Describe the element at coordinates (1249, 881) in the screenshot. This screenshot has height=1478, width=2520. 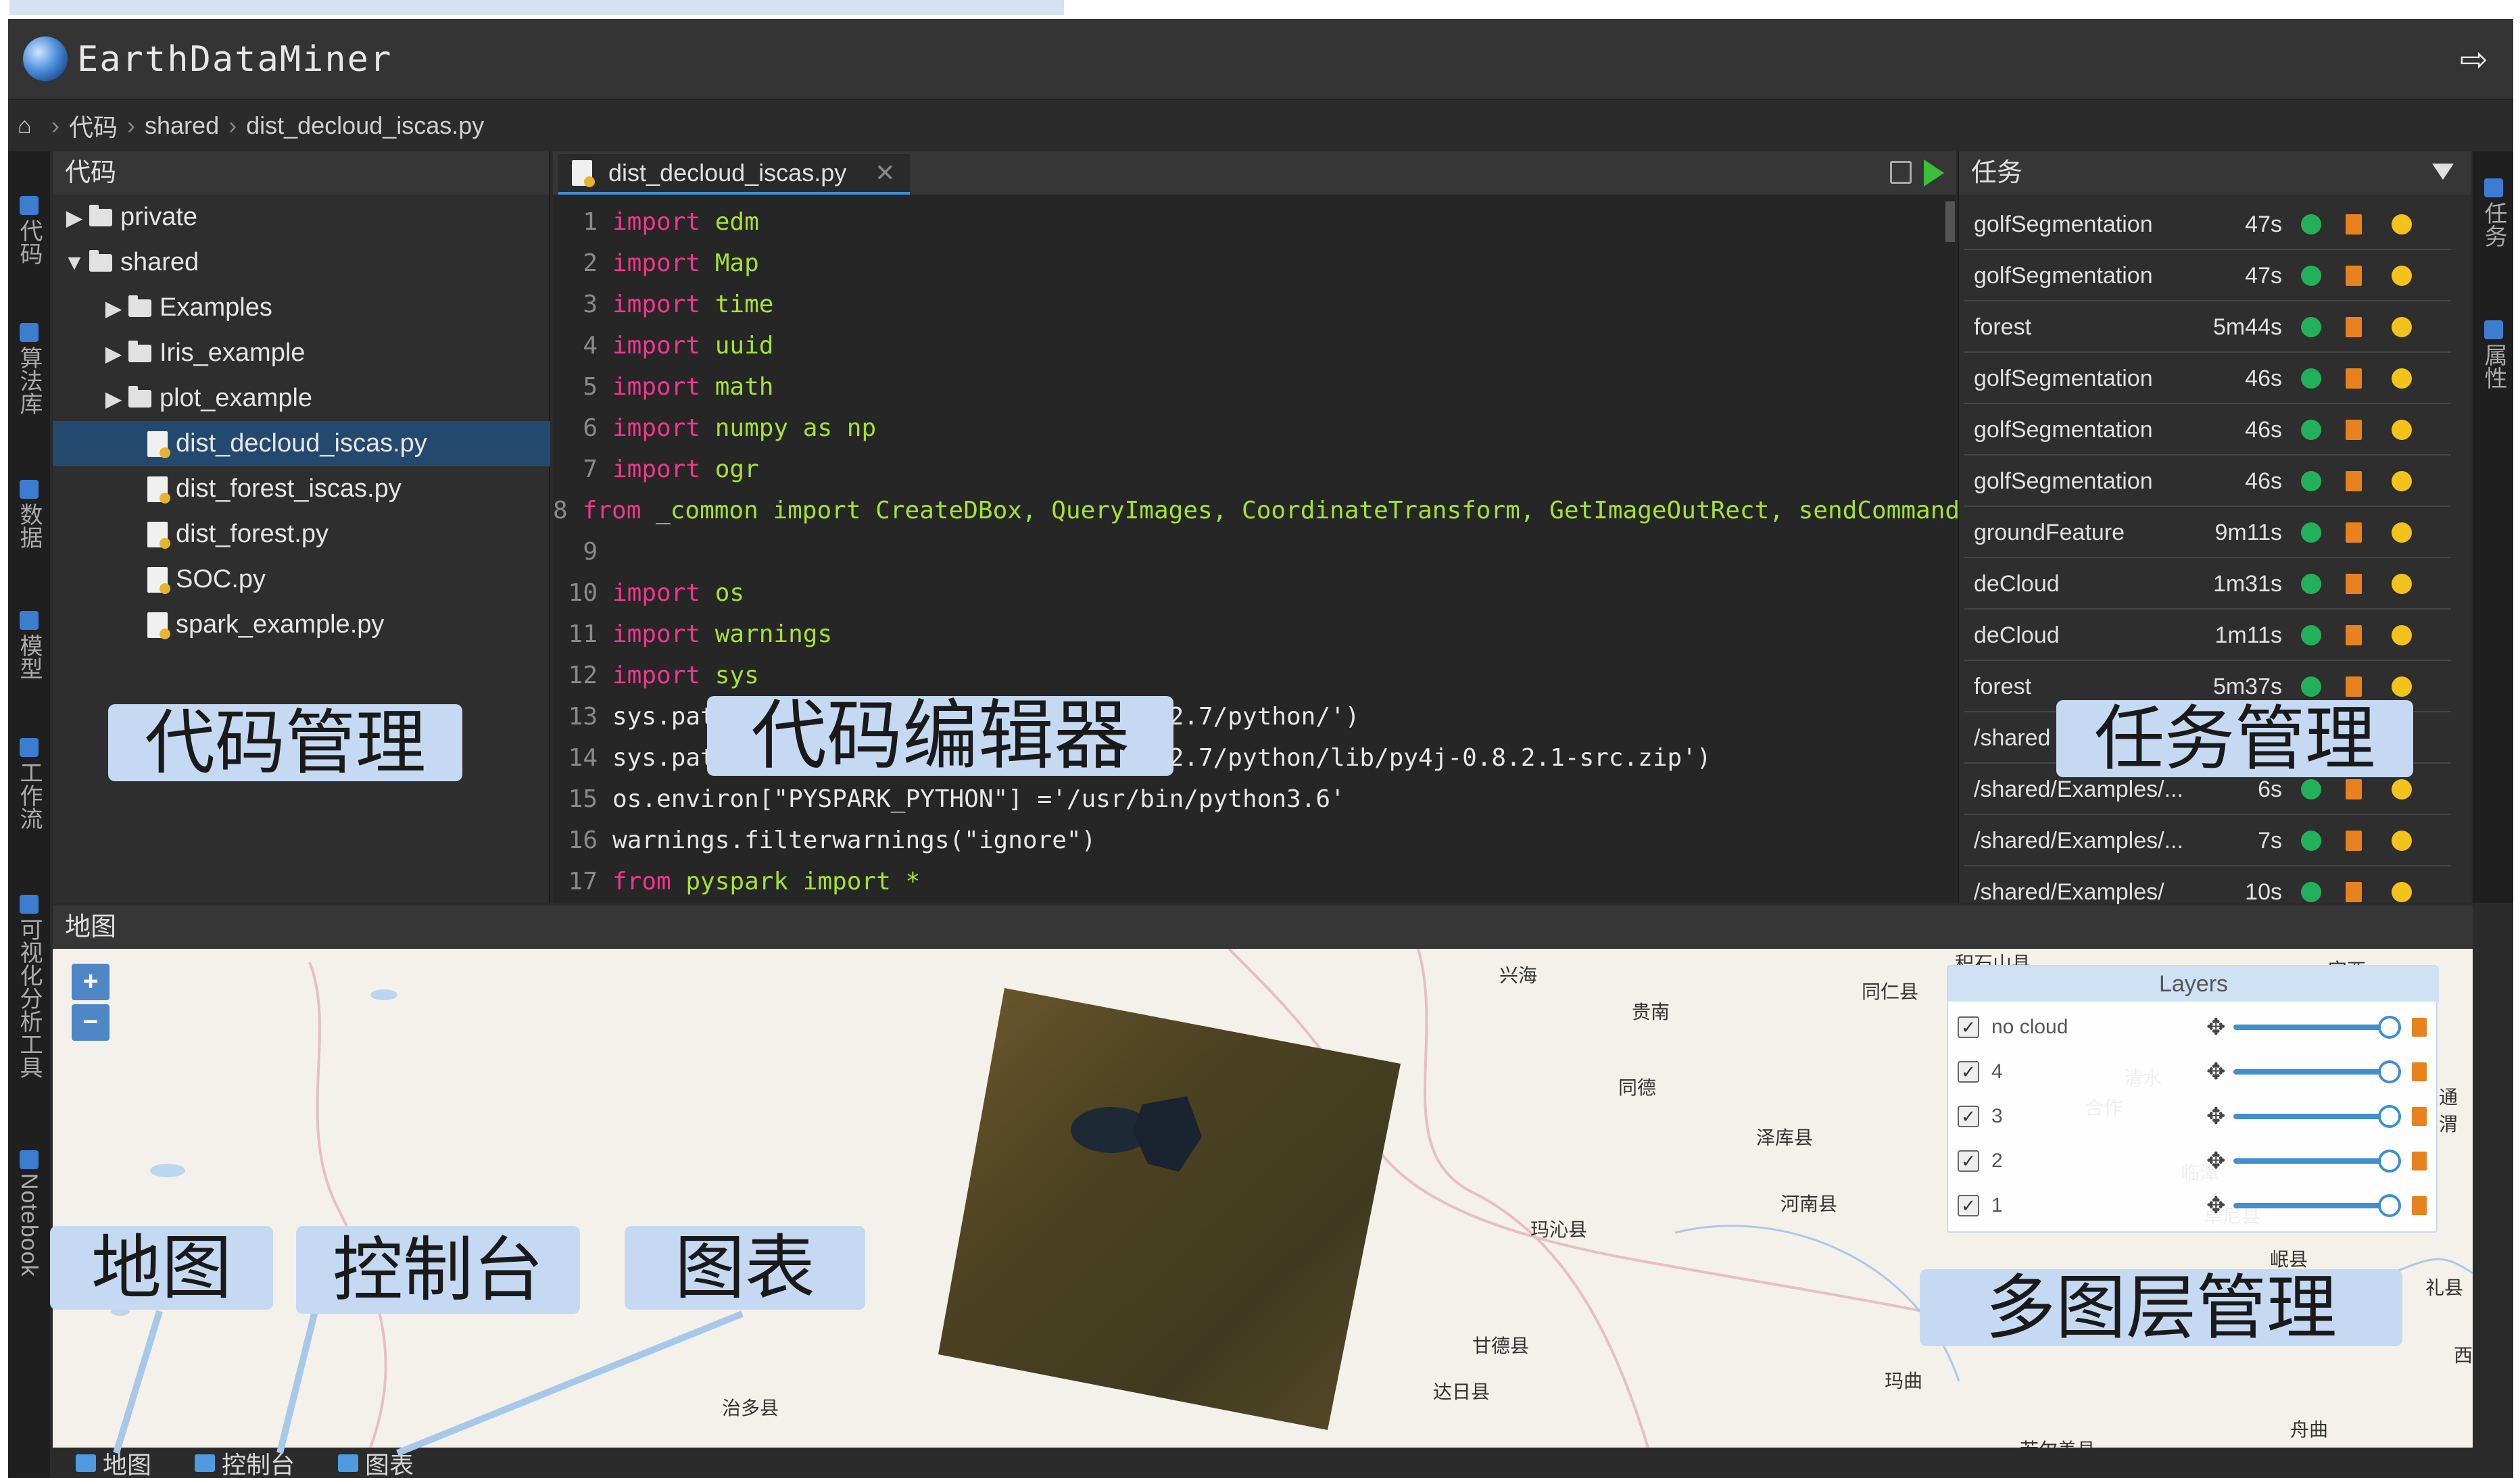
I see `code-line: 17 from pyspark import *` at that location.